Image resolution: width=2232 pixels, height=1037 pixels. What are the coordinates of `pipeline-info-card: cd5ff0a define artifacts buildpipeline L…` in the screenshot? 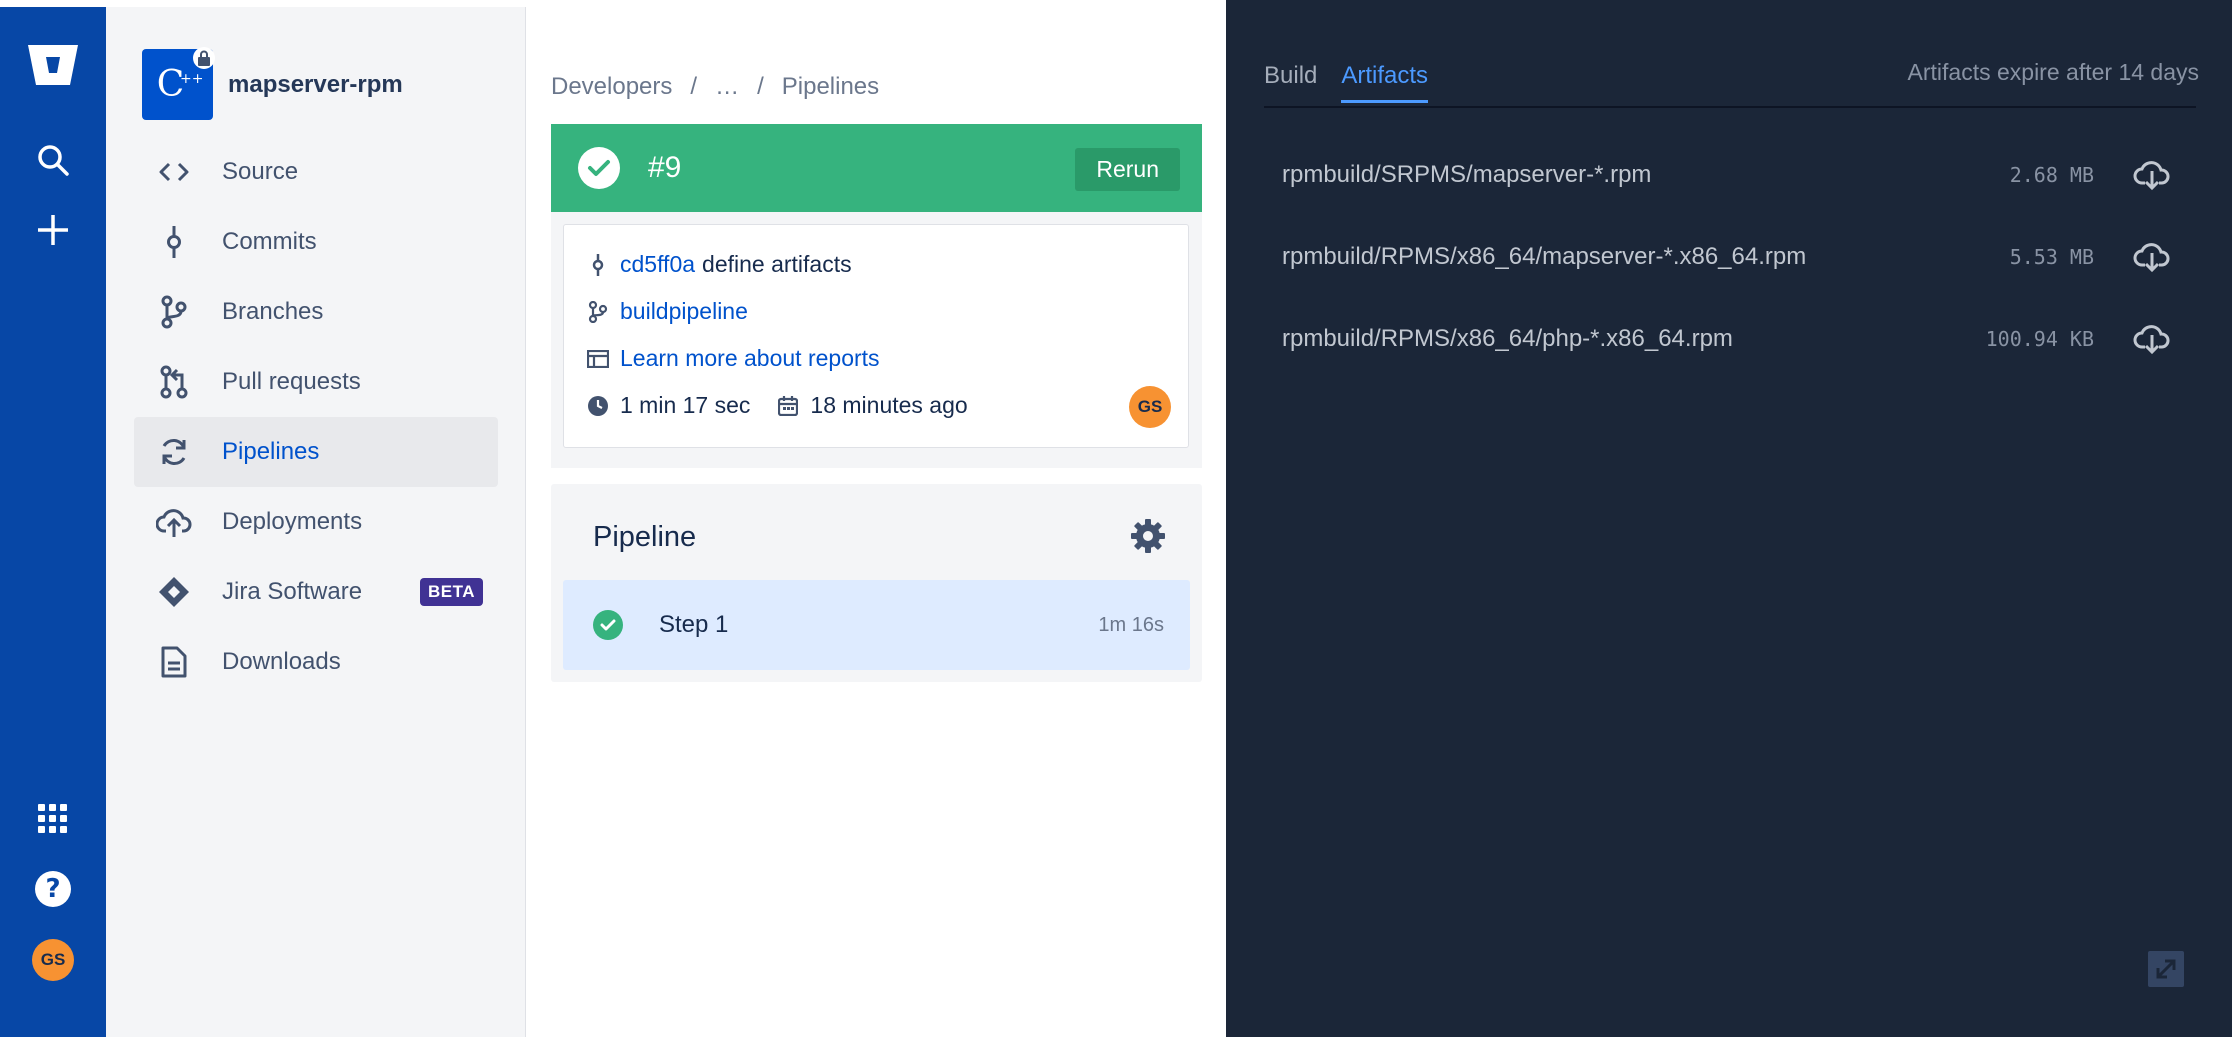 It's located at (876, 336).